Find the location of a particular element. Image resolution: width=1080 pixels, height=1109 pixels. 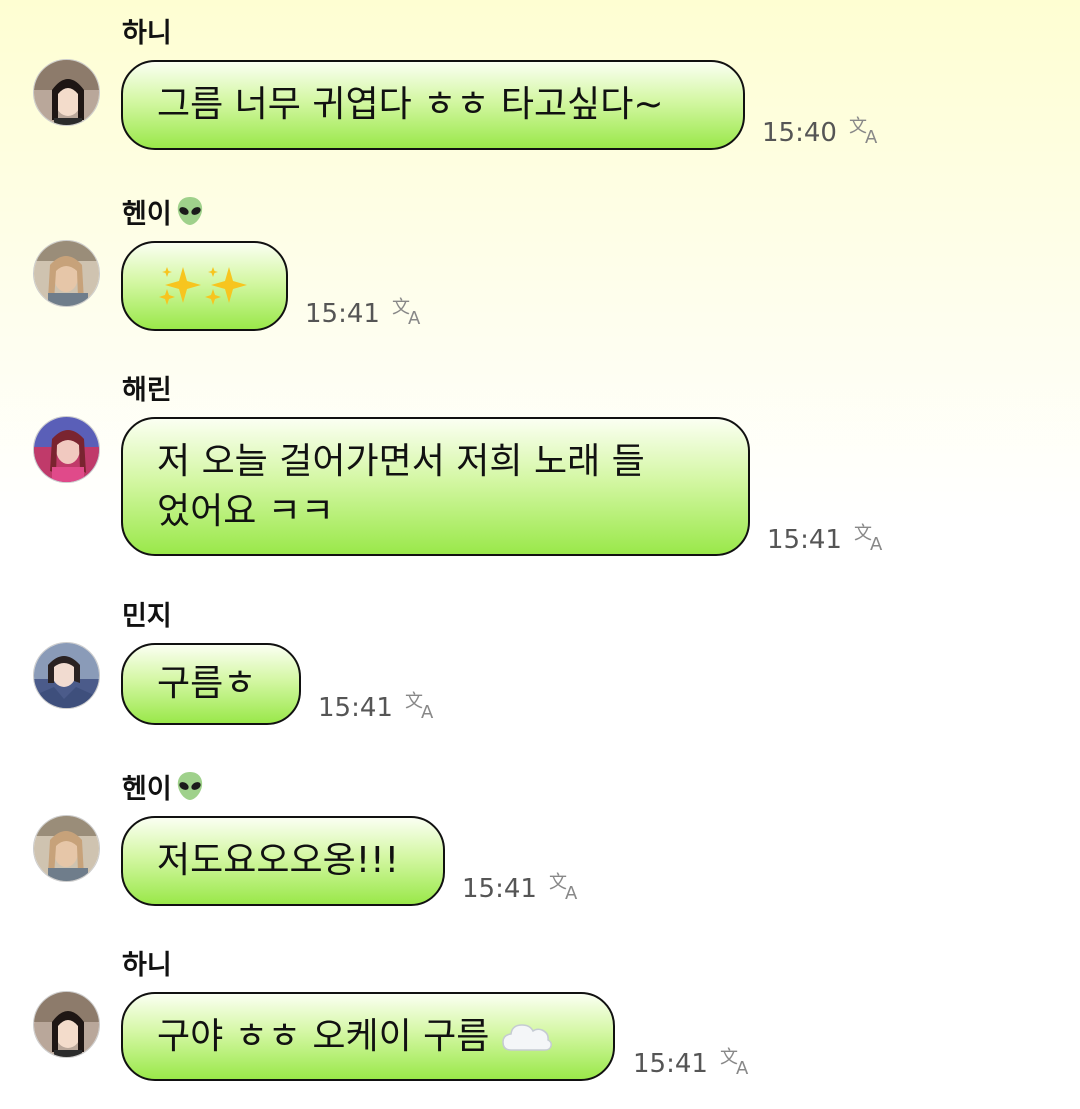

message-text: 그름 너무 귀엽다 ㅎㅎ 타고싶다~ is located at coordinates (410, 104).